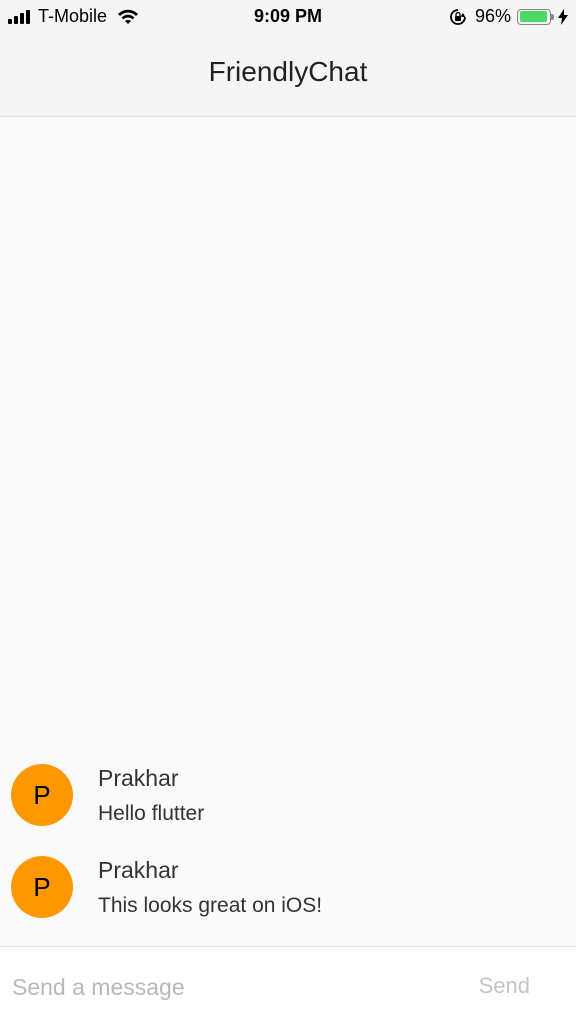 This screenshot has width=576, height=1024. Describe the element at coordinates (504, 986) in the screenshot. I see `send-button: Send` at that location.